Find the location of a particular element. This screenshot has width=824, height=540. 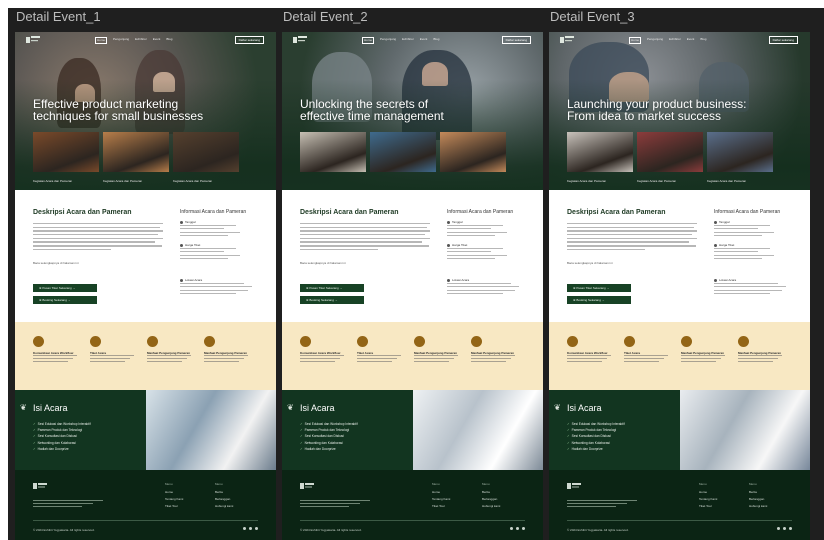

leaf-icon: ❦ is located at coordinates (23, 407).